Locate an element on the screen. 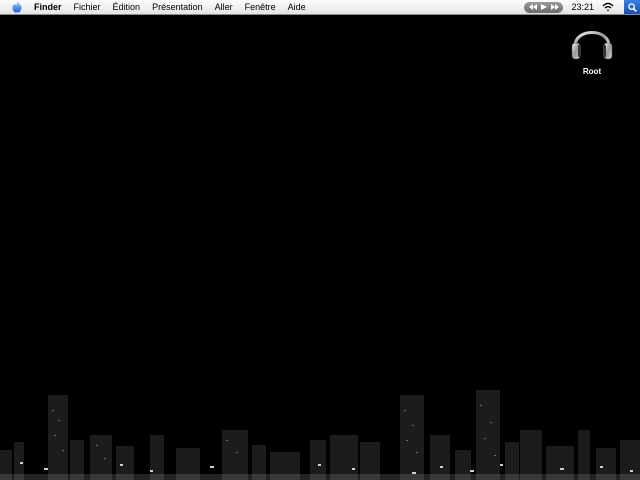 This screenshot has width=640, height=480. next-button is located at coordinates (554, 7).